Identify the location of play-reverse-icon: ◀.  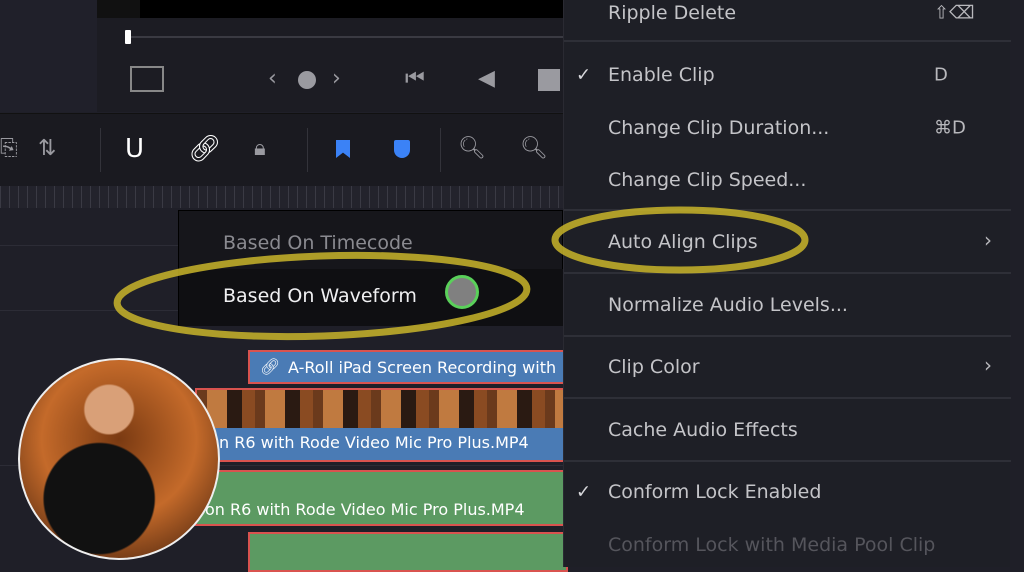
(486, 78).